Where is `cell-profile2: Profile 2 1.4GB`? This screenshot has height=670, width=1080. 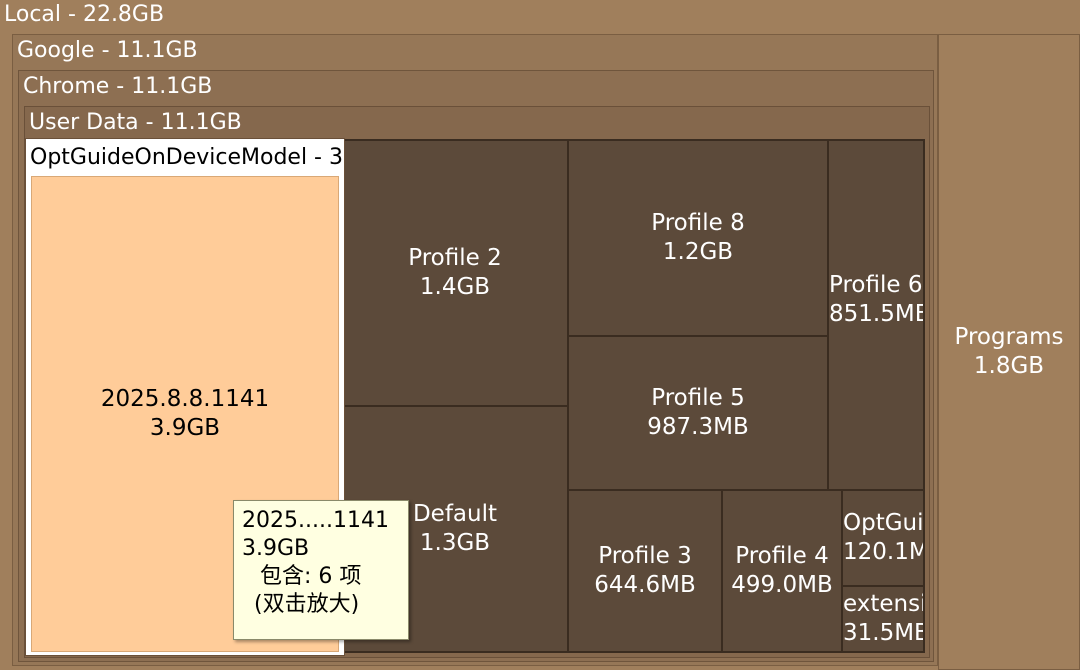
cell-profile2: Profile 2 1.4GB is located at coordinates (455, 273).